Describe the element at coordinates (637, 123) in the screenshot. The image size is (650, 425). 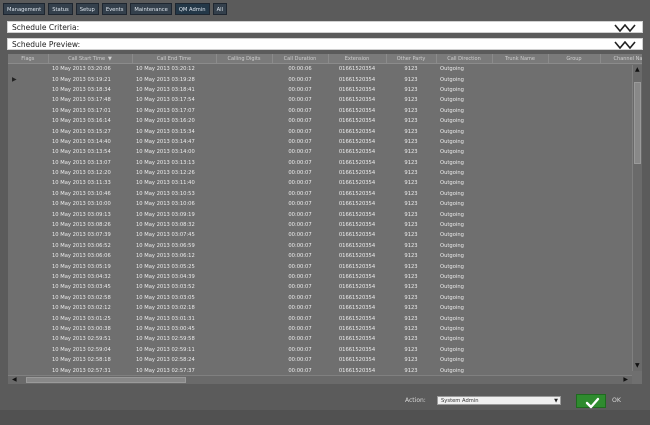
I see `vertical-scroll-thumb` at that location.